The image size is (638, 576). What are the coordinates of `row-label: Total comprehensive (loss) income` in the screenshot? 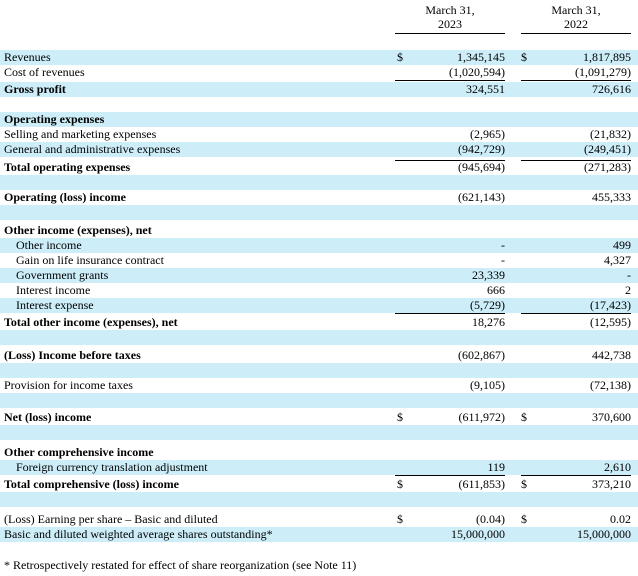 It's located at (91, 484).